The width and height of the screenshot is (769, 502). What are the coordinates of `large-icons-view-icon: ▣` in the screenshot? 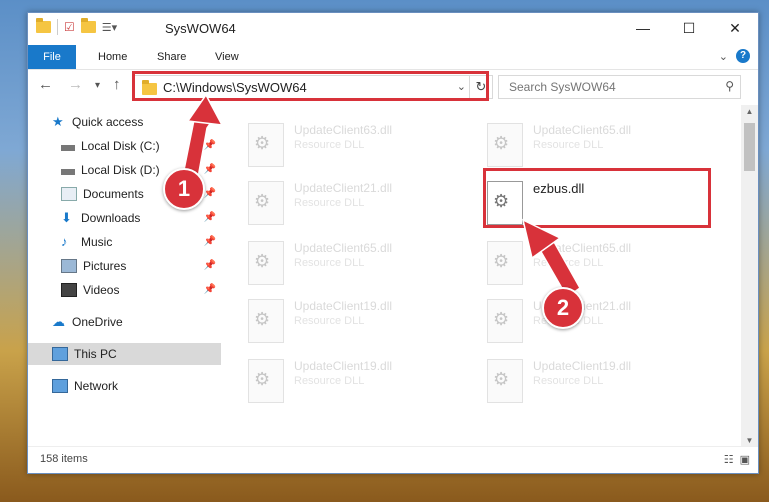 It's located at (745, 459).